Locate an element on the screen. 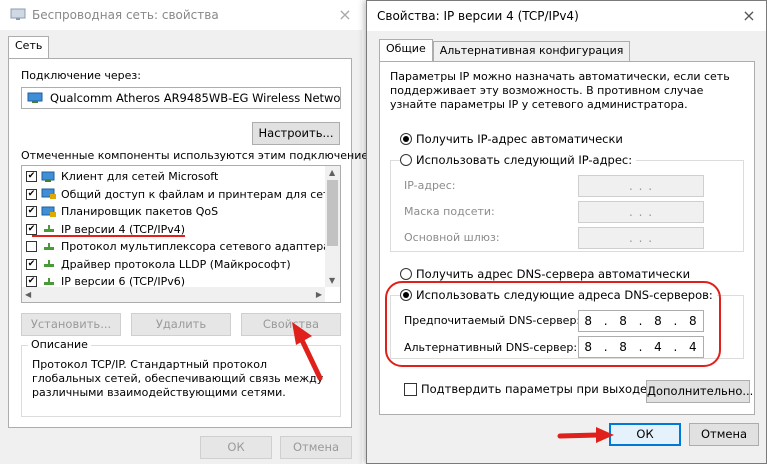 This screenshot has width=767, height=464. ip-address-input: . . . is located at coordinates (641, 186).